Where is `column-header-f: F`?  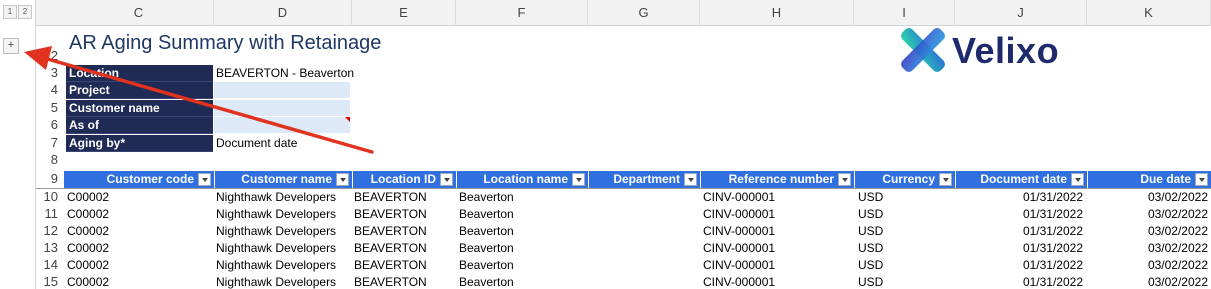 column-header-f: F is located at coordinates (522, 13).